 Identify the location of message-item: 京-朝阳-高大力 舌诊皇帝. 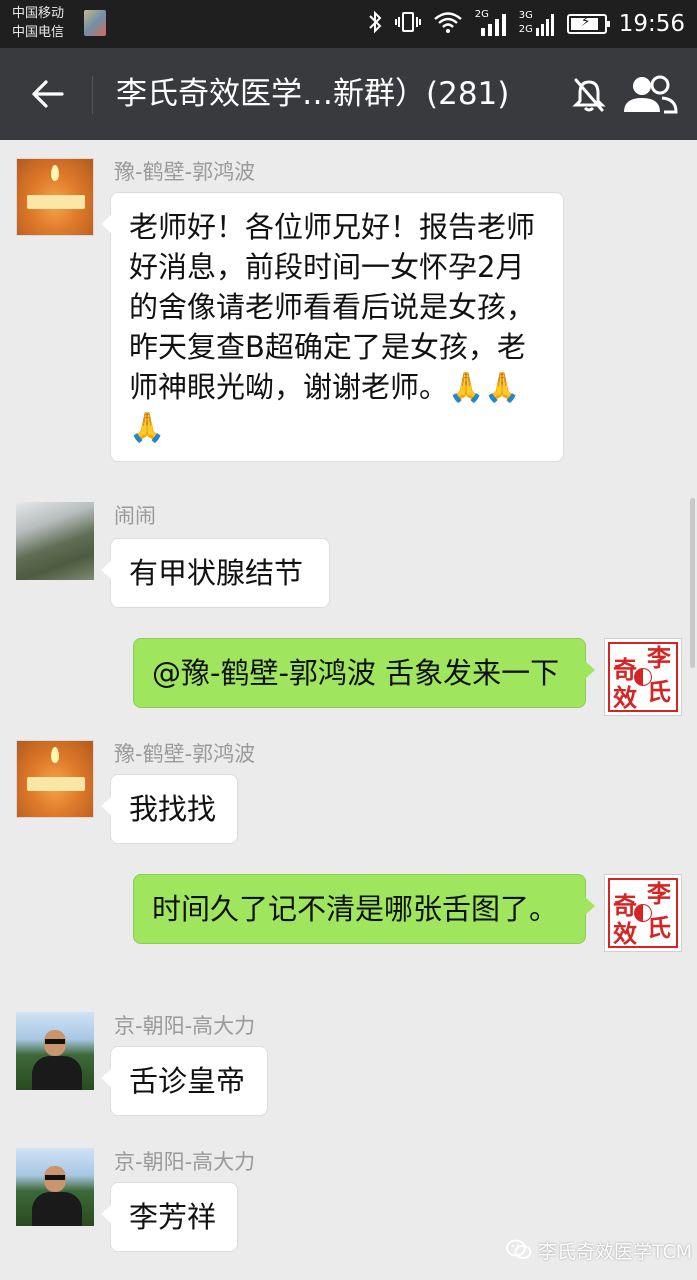
(348, 1072).